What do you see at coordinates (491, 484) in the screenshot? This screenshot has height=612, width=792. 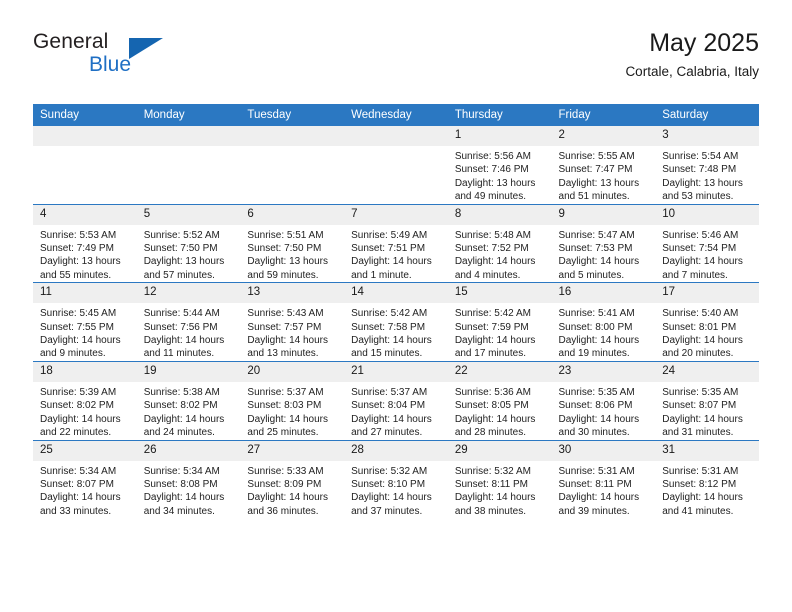 I see `sunset-text: Sunset: 8:11 PM` at bounding box center [491, 484].